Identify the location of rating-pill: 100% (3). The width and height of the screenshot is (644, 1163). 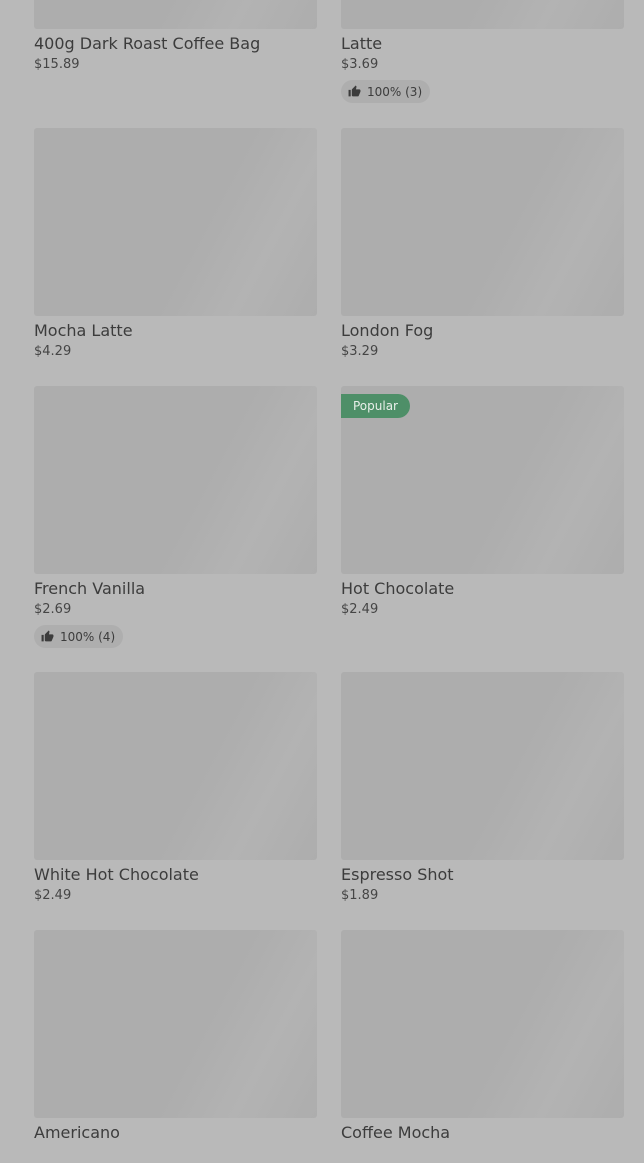
(386, 91).